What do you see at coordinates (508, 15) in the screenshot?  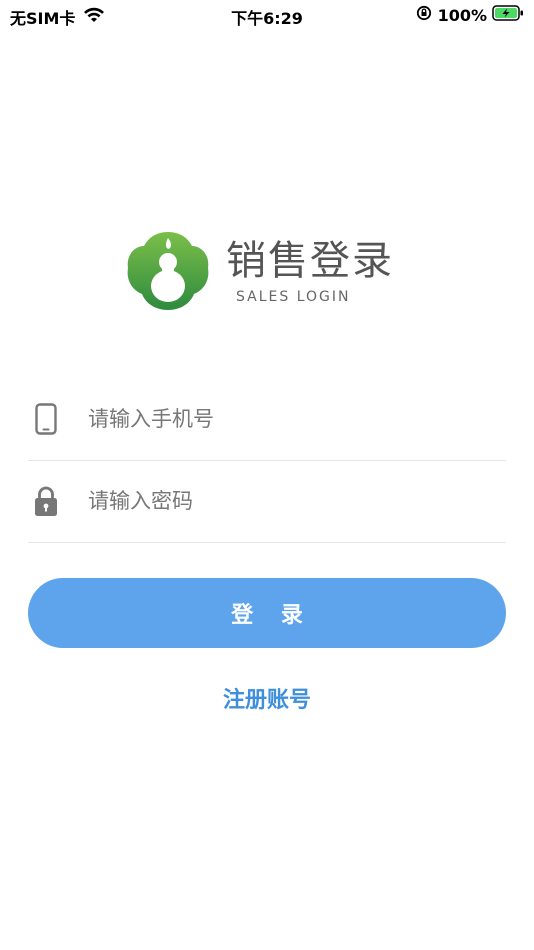 I see `battery-charging-icon` at bounding box center [508, 15].